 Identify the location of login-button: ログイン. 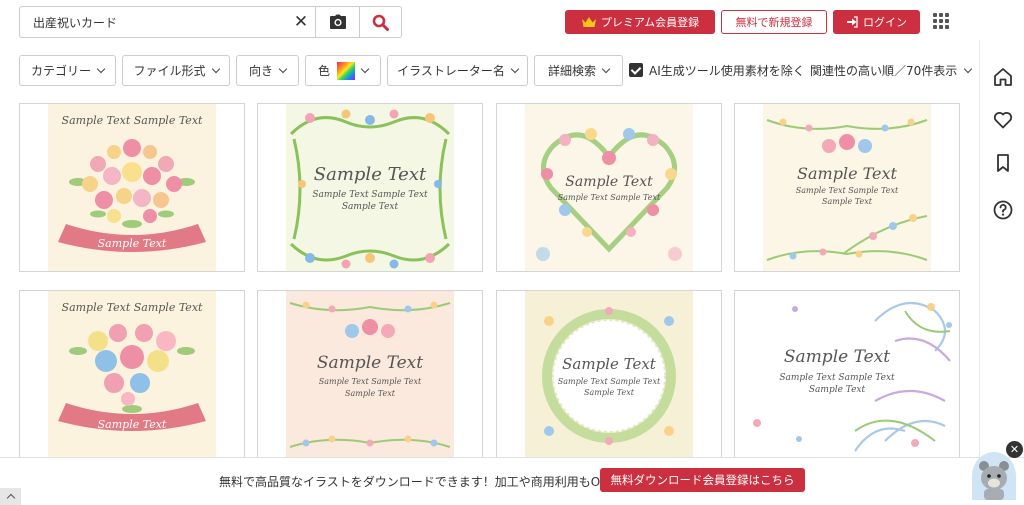
(876, 22).